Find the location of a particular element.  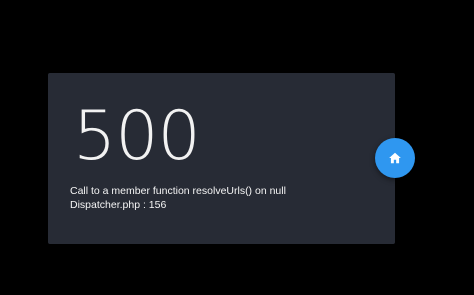

home-button is located at coordinates (395, 158).